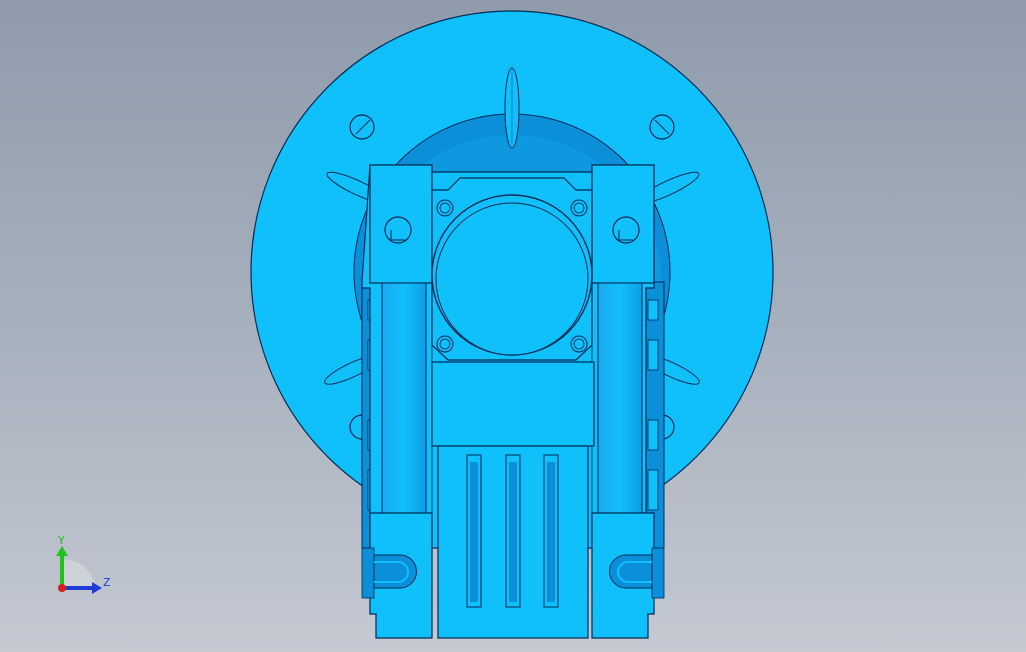 The width and height of the screenshot is (1026, 652). I want to click on housing-column-right, so click(620, 398).